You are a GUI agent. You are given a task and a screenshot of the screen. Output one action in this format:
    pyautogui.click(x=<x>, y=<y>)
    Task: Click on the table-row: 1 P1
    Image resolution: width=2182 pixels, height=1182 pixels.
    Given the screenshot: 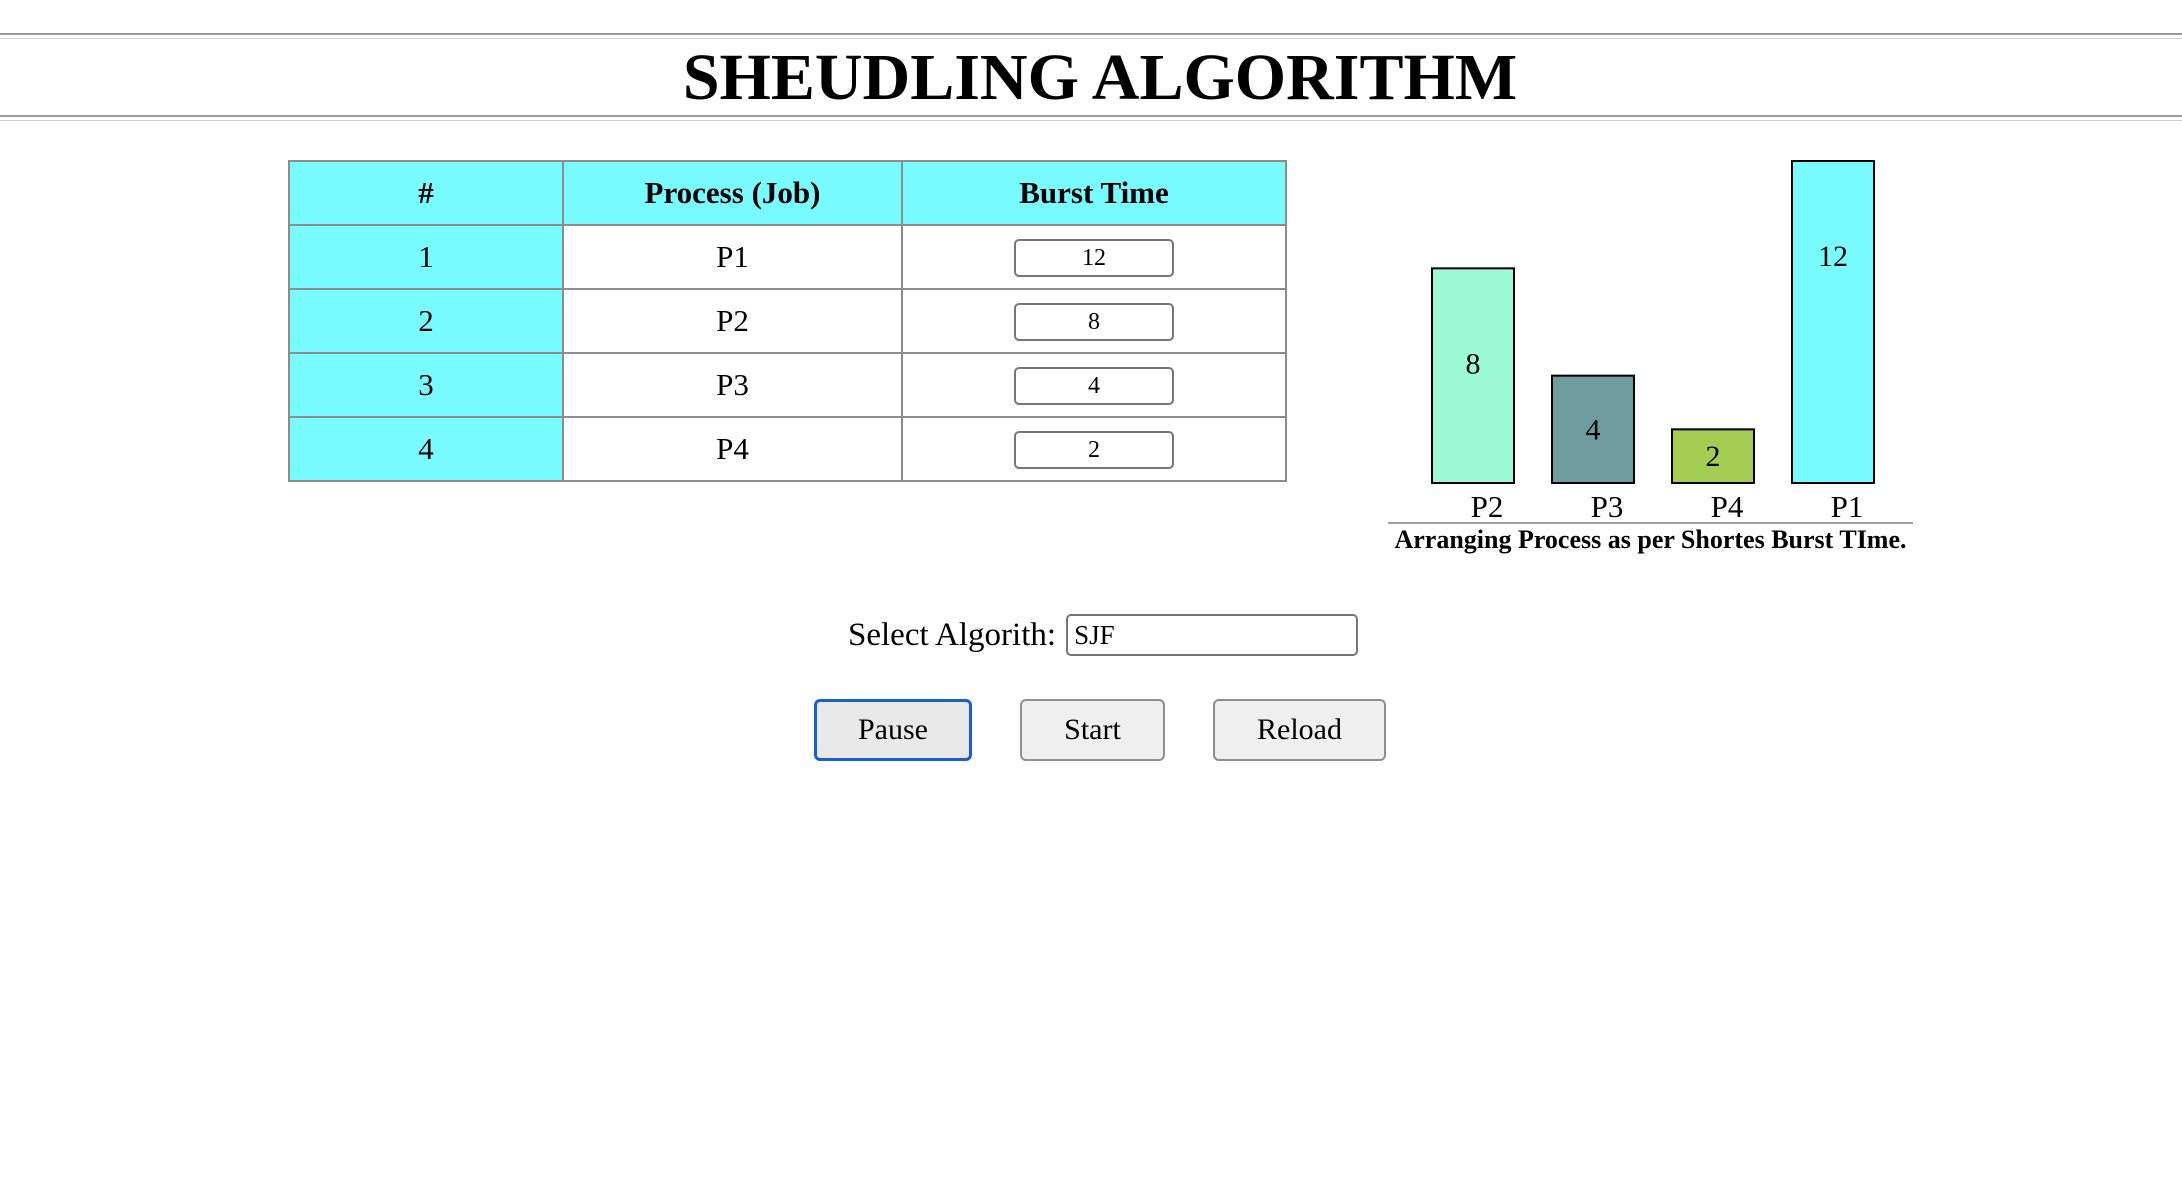 What is the action you would take?
    pyautogui.click(x=787, y=257)
    